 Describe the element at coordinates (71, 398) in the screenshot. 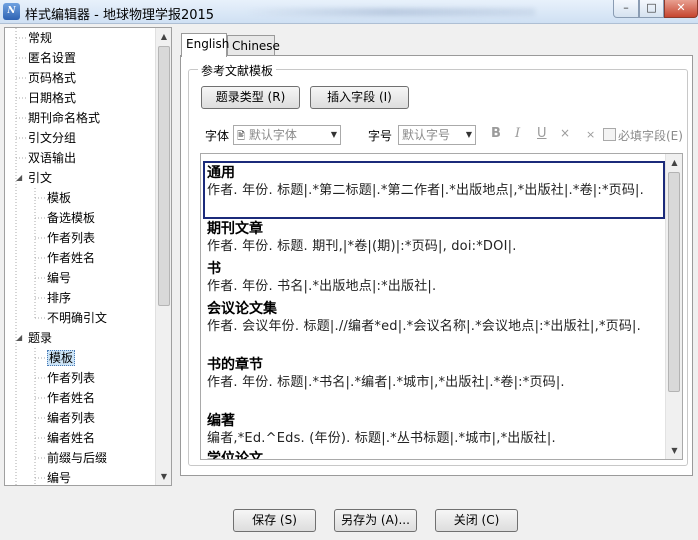

I see `tree-item-bib-author-name: 作者姓名` at that location.